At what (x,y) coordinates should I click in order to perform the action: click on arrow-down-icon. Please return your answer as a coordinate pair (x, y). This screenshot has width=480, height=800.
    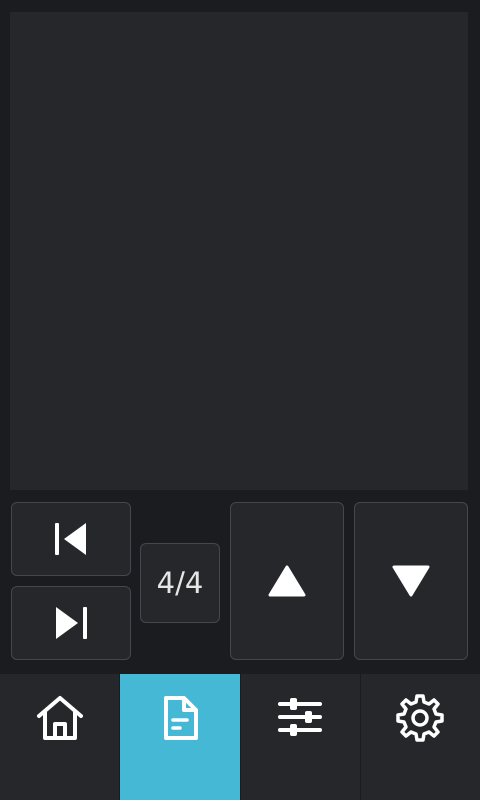
    Looking at the image, I should click on (411, 581).